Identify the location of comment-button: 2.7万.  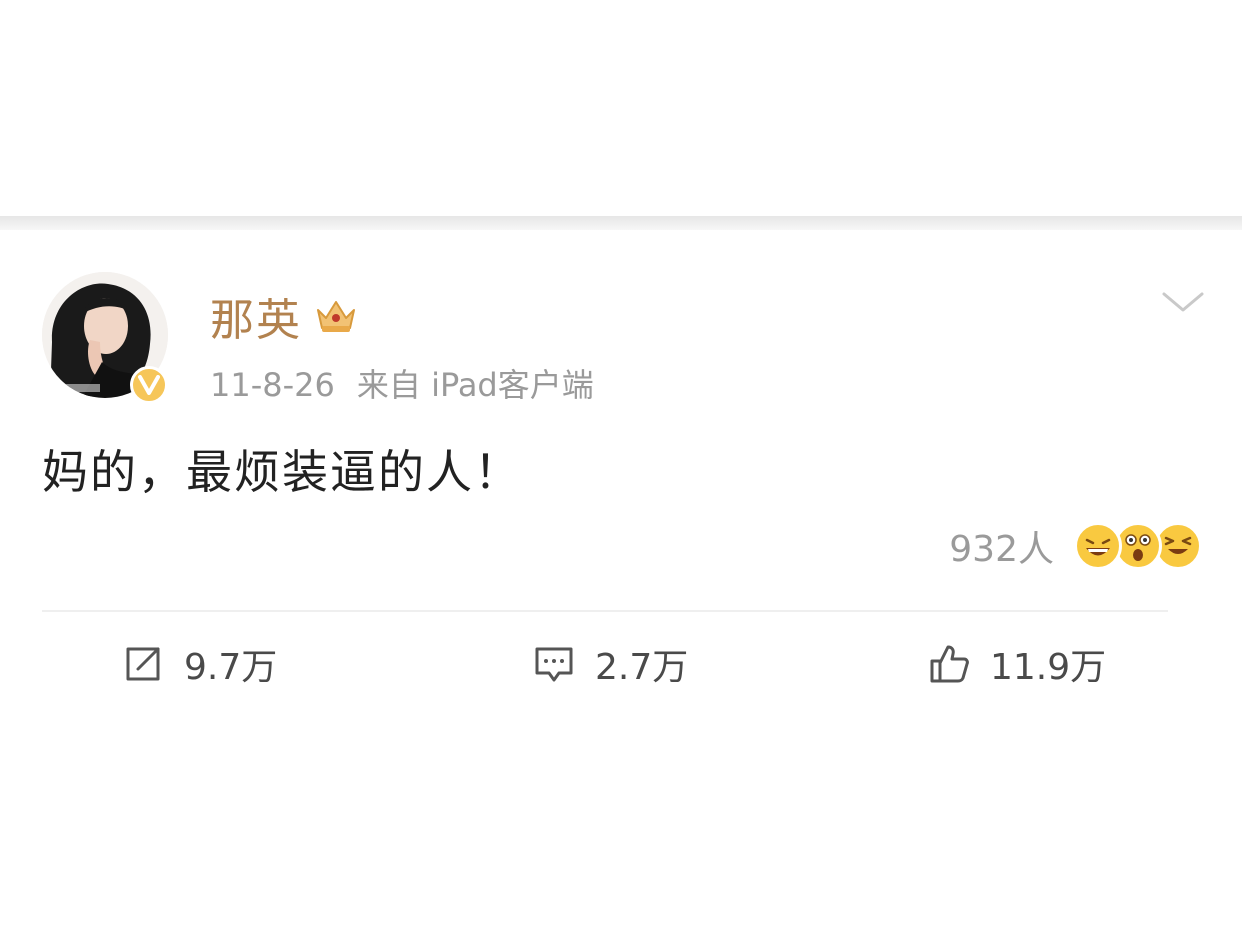
(610, 664).